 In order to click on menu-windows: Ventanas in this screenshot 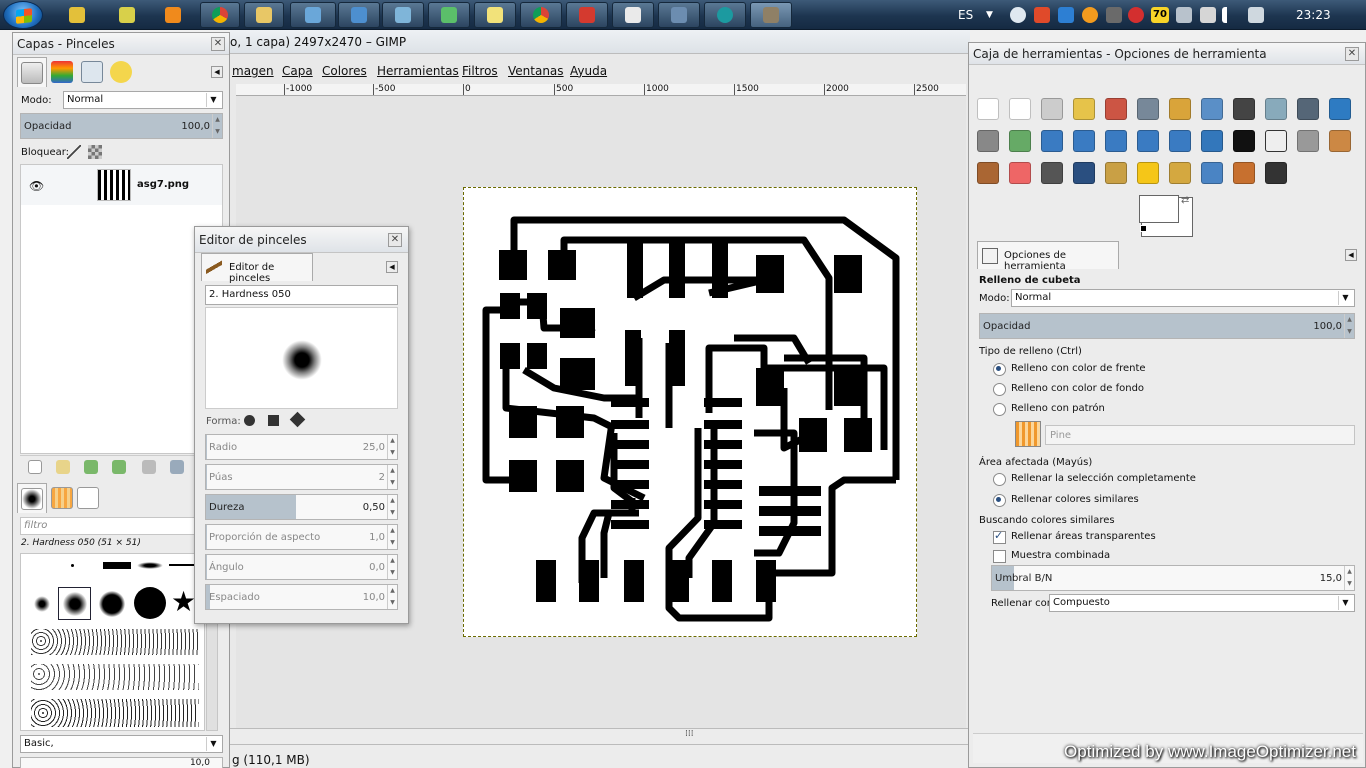, I will do `click(536, 71)`.